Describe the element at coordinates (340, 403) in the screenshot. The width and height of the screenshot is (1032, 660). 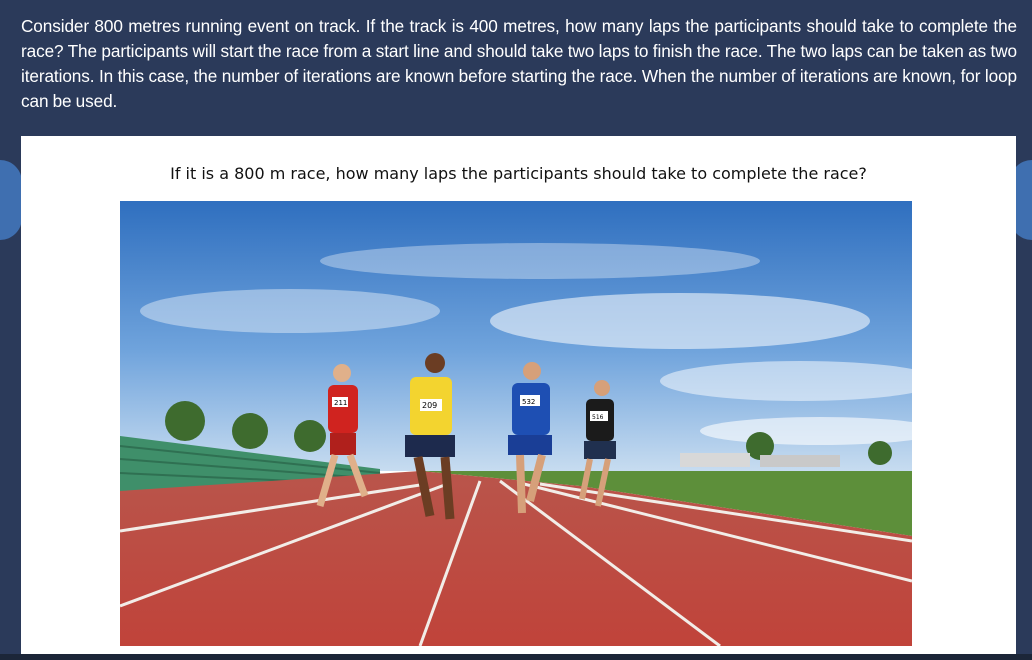
I see `bib-number: 211` at that location.